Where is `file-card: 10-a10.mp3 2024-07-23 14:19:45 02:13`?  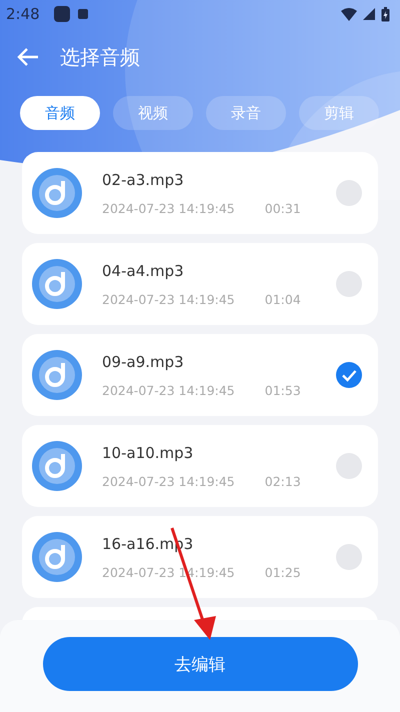
file-card: 10-a10.mp3 2024-07-23 14:19:45 02:13 is located at coordinates (200, 466).